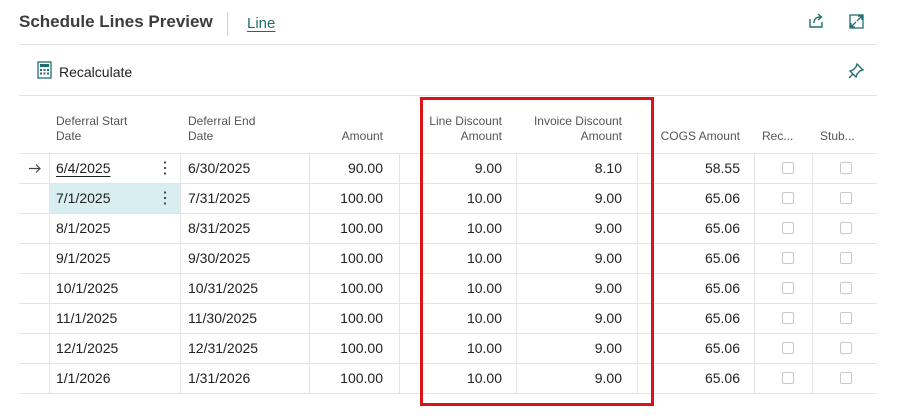  What do you see at coordinates (346, 168) in the screenshot?
I see `cell-amount: 90.00` at bounding box center [346, 168].